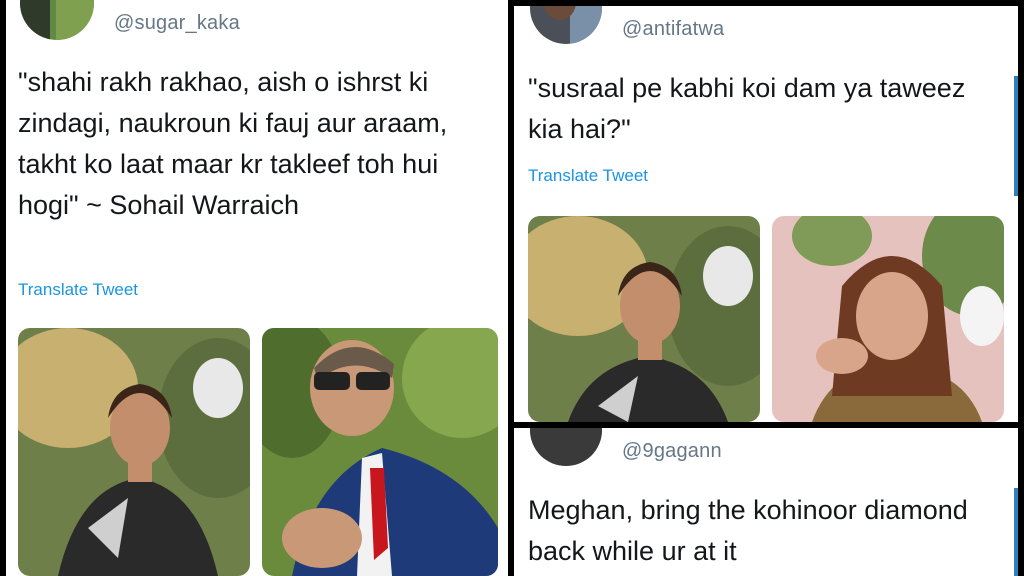 The image size is (1024, 576). I want to click on tweet-handle: @sugar_kaka, so click(177, 23).